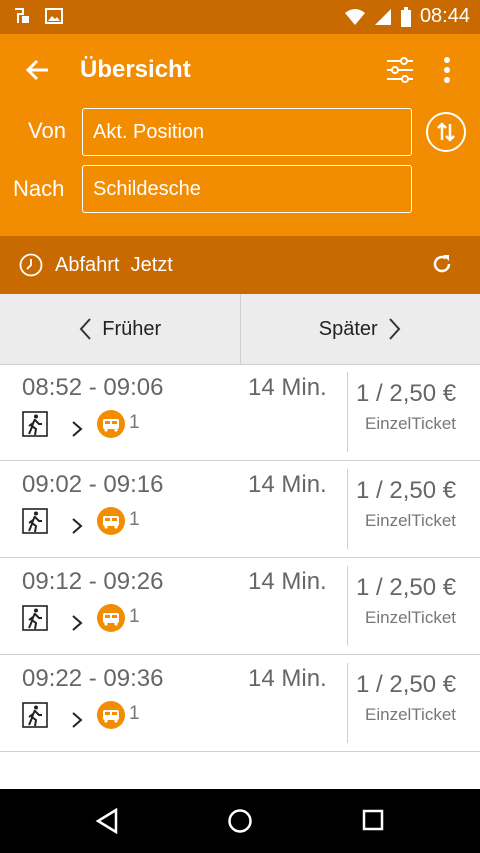 The height and width of the screenshot is (853, 480). I want to click on connection-times: 09:22 - 09:36, so click(93, 678).